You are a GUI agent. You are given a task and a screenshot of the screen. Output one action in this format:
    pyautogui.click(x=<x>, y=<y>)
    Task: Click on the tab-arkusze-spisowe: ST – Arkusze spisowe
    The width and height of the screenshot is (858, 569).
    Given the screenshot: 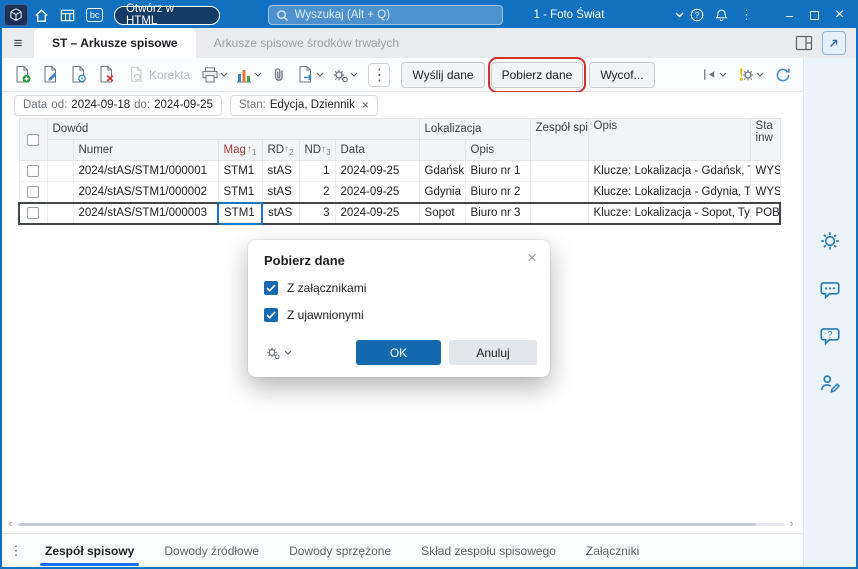 What is the action you would take?
    pyautogui.click(x=115, y=43)
    